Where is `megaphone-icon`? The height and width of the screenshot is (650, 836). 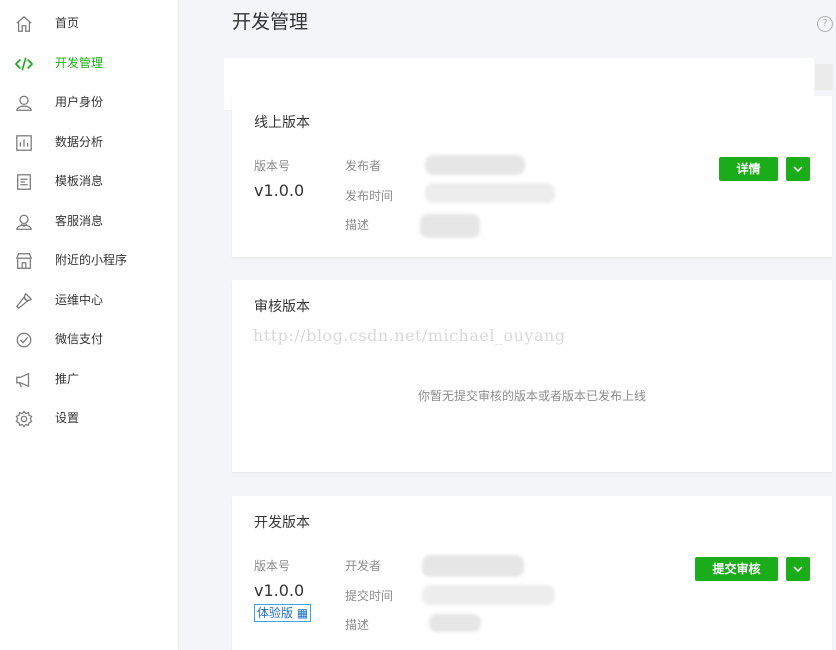
megaphone-icon is located at coordinates (24, 380).